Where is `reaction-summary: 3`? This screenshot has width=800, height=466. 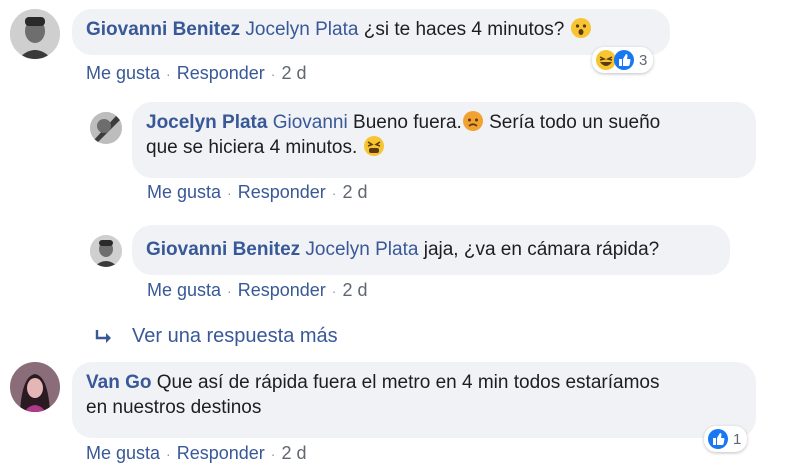 reaction-summary: 3 is located at coordinates (623, 60).